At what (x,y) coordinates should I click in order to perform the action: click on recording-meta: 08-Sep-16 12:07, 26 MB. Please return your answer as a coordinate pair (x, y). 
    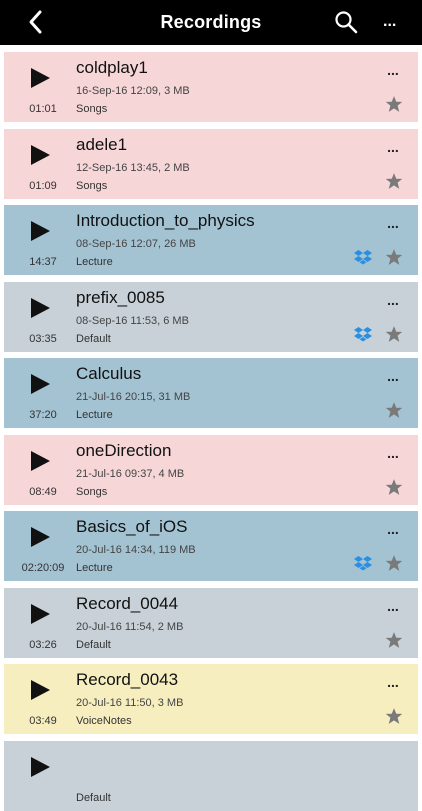
    Looking at the image, I should click on (136, 244).